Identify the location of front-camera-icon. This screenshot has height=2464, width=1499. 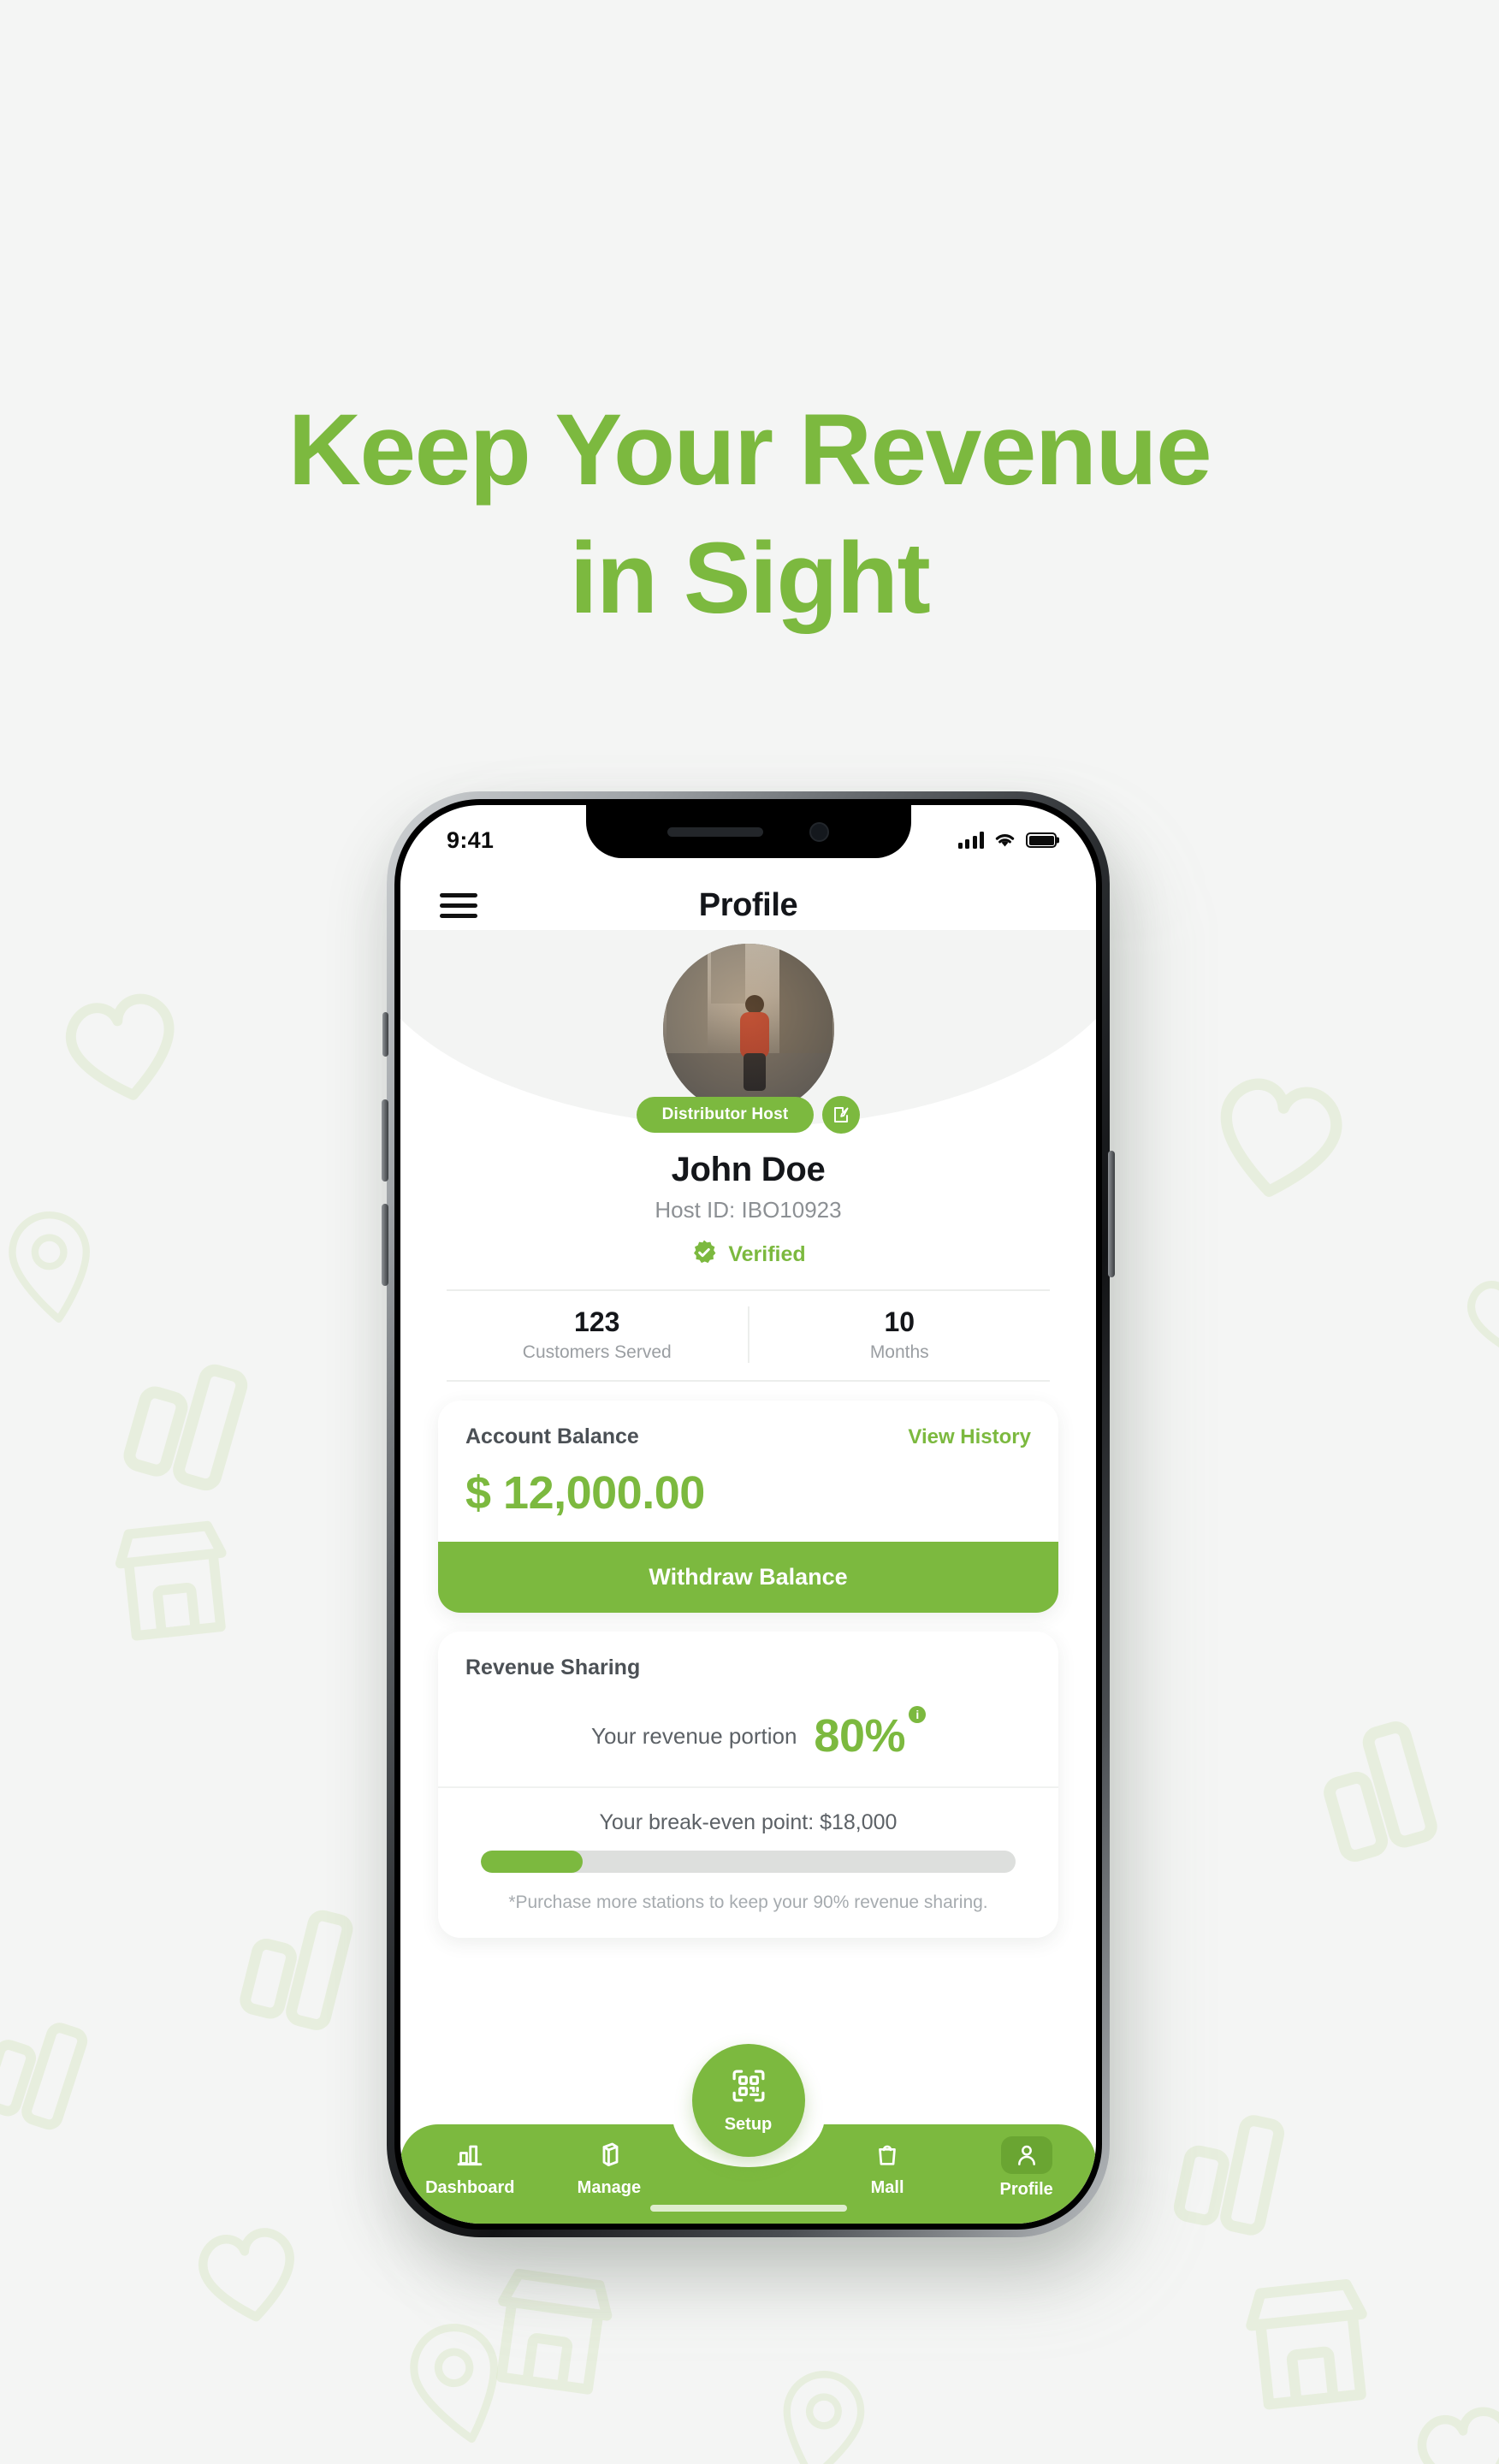
(819, 831).